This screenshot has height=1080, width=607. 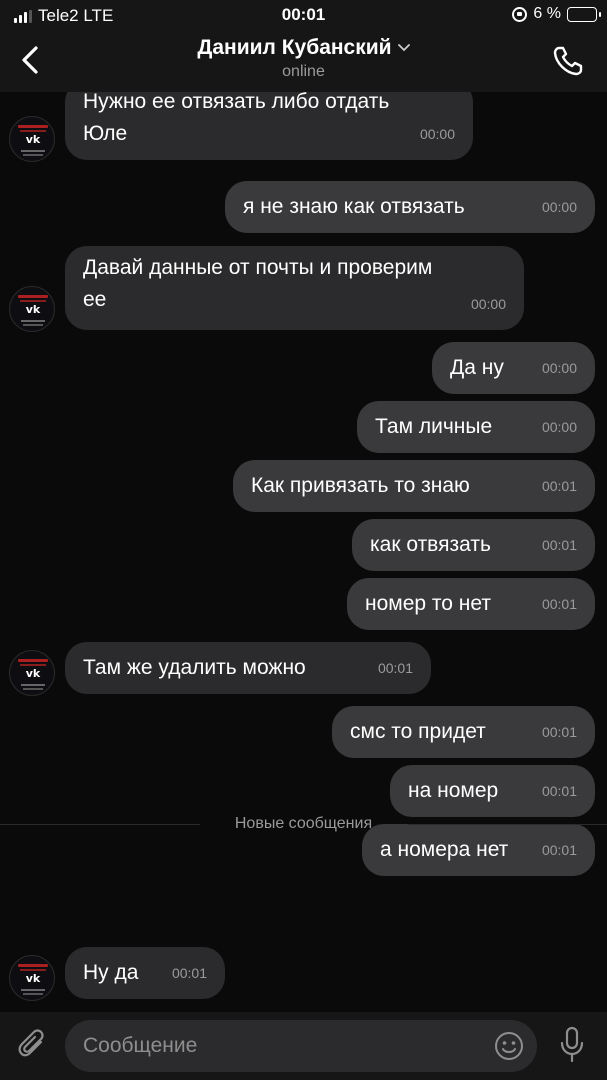 I want to click on message-bubble: смс то придет 00:01, so click(x=463, y=732).